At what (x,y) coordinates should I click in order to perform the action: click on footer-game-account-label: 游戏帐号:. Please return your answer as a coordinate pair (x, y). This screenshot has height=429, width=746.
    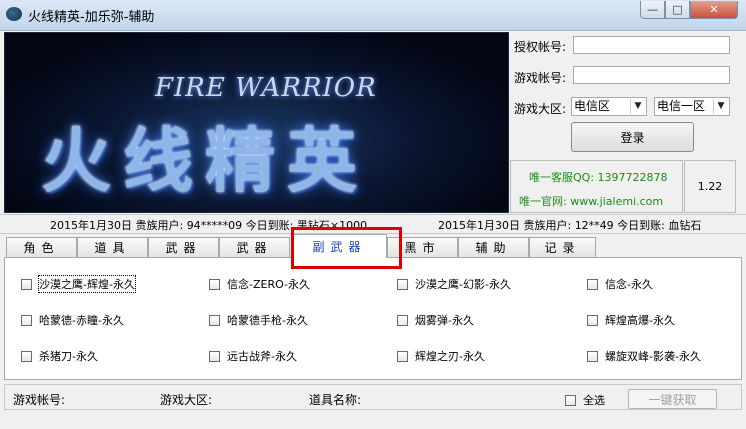
    Looking at the image, I should click on (39, 400).